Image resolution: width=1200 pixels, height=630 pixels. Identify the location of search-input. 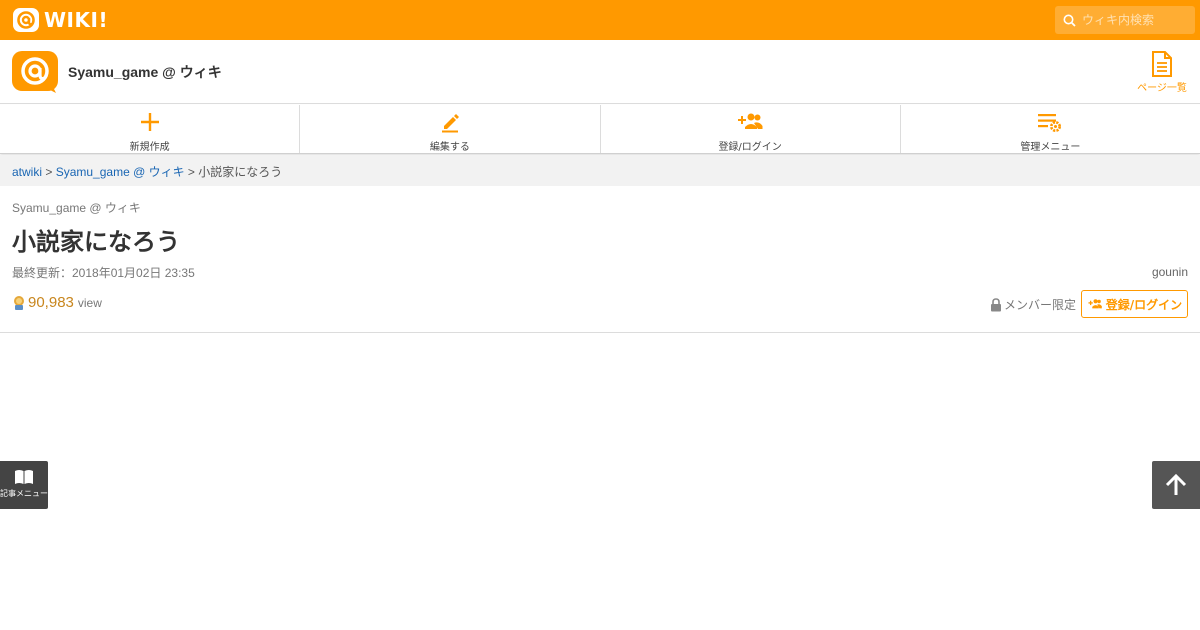
(1137, 20).